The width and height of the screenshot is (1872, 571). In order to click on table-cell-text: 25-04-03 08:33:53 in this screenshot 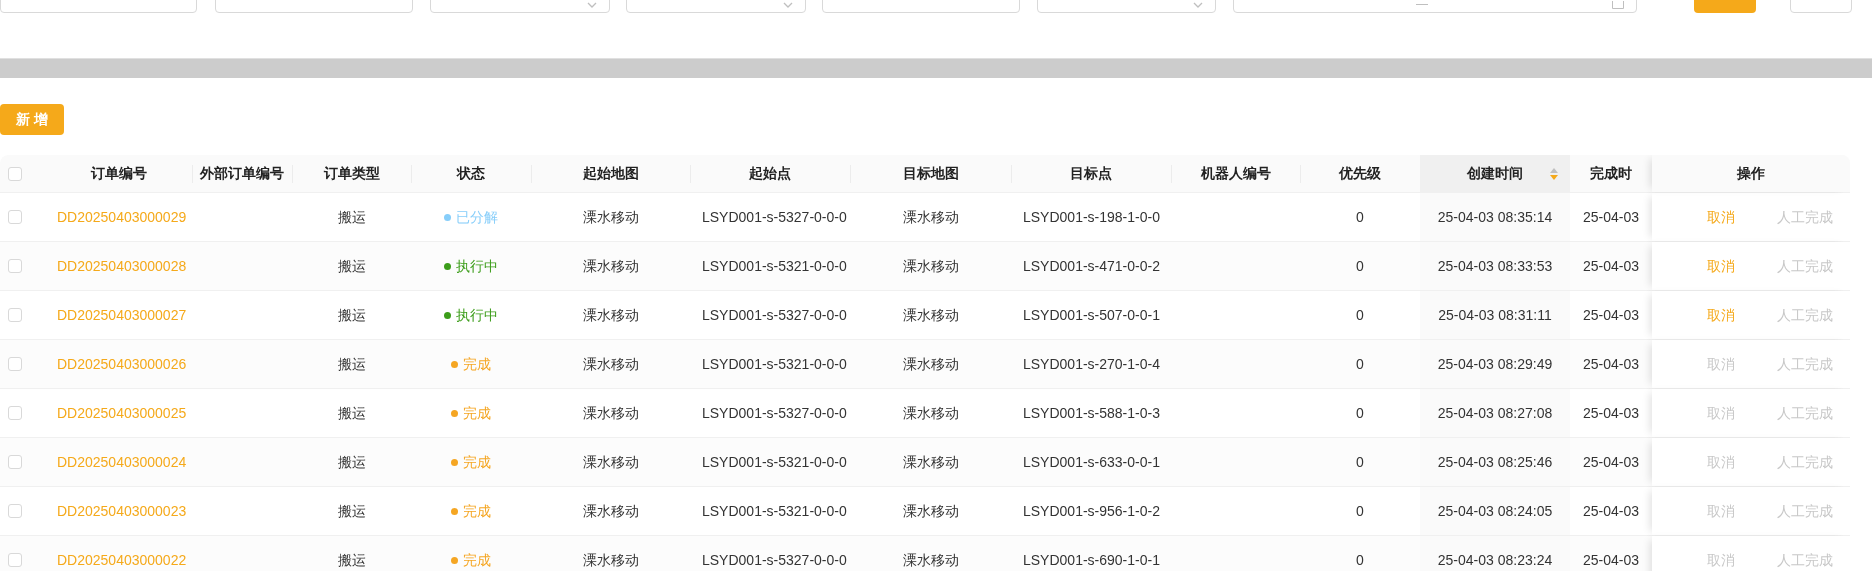, I will do `click(1495, 266)`.